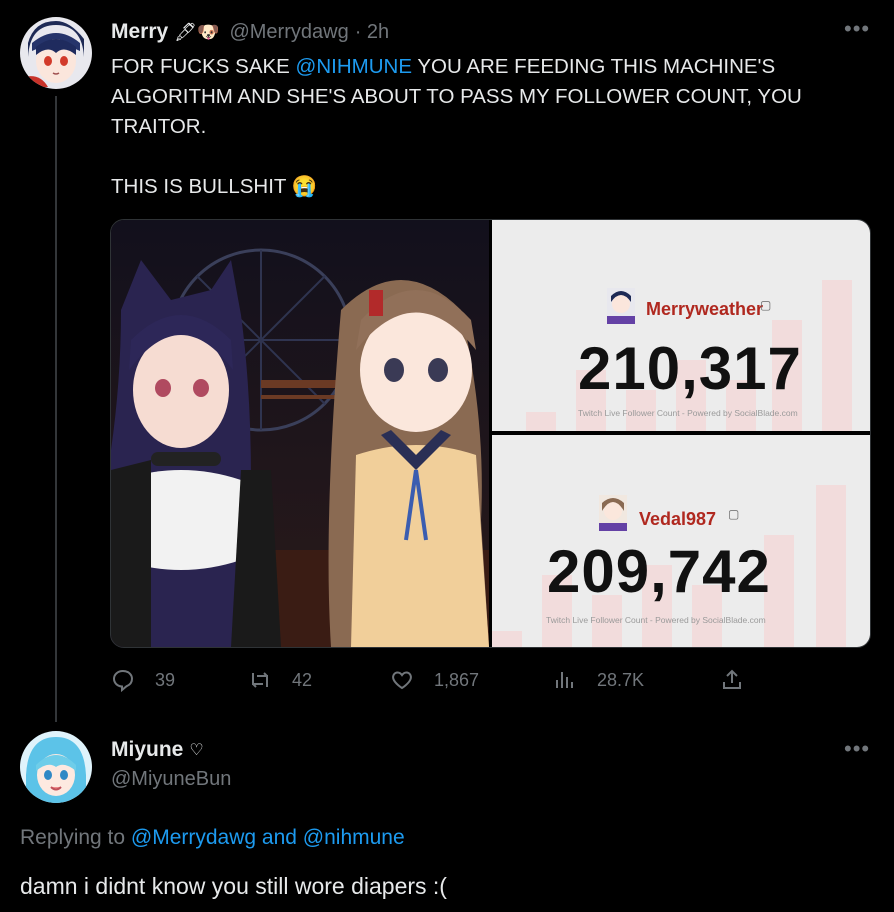  I want to click on thread-line, so click(56, 409).